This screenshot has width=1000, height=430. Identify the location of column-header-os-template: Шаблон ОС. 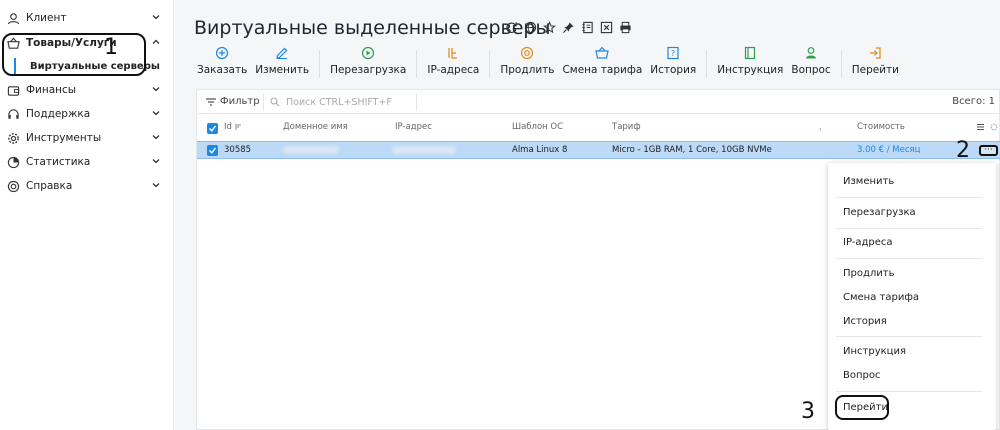
(537, 127).